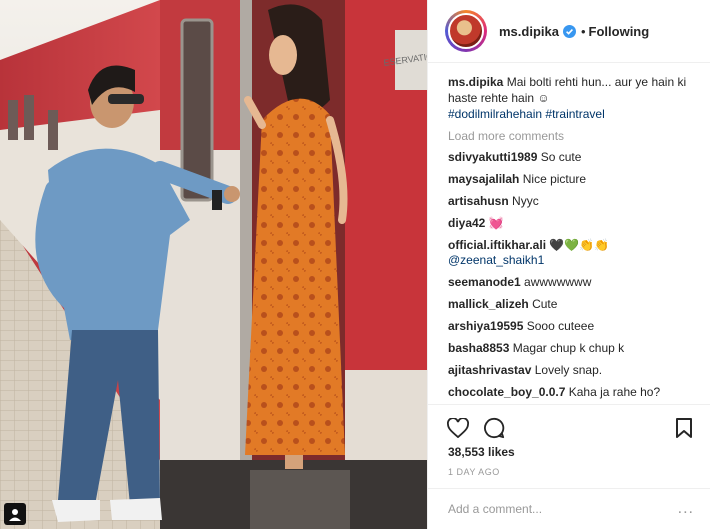 This screenshot has width=710, height=529. I want to click on comment-username: ajitashrivastav, so click(489, 370).